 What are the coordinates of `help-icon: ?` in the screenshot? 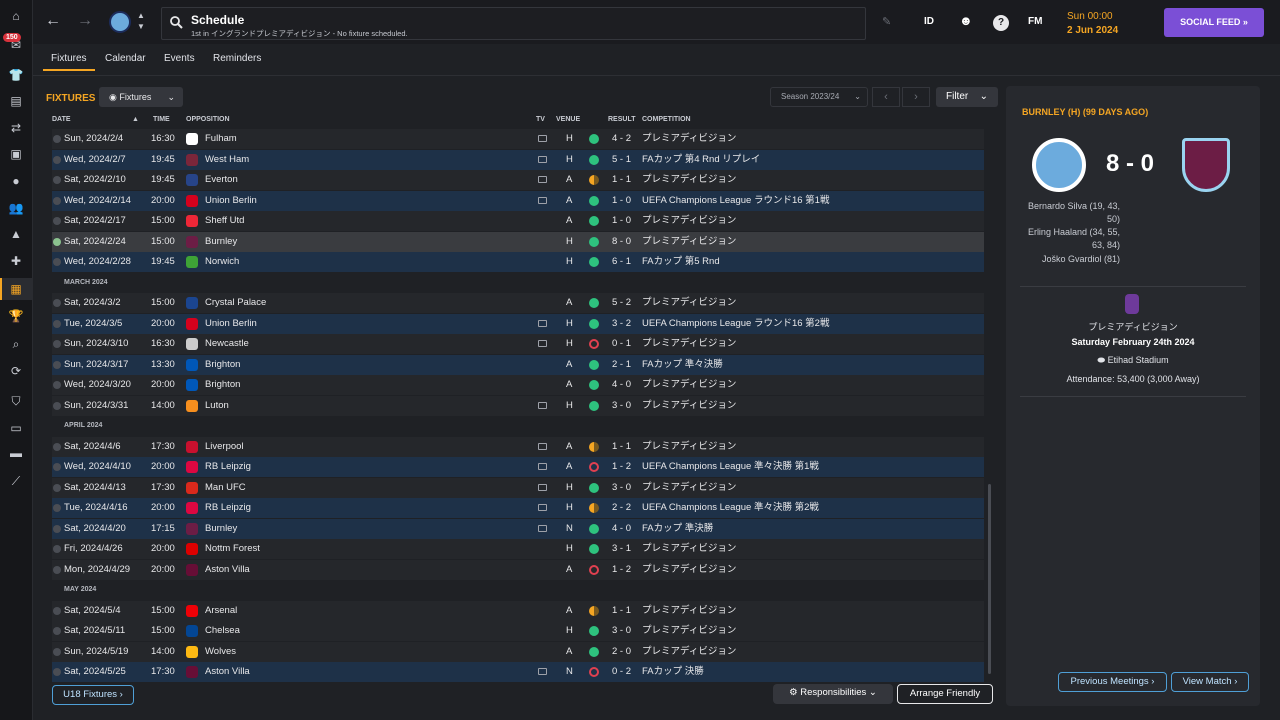 It's located at (1001, 23).